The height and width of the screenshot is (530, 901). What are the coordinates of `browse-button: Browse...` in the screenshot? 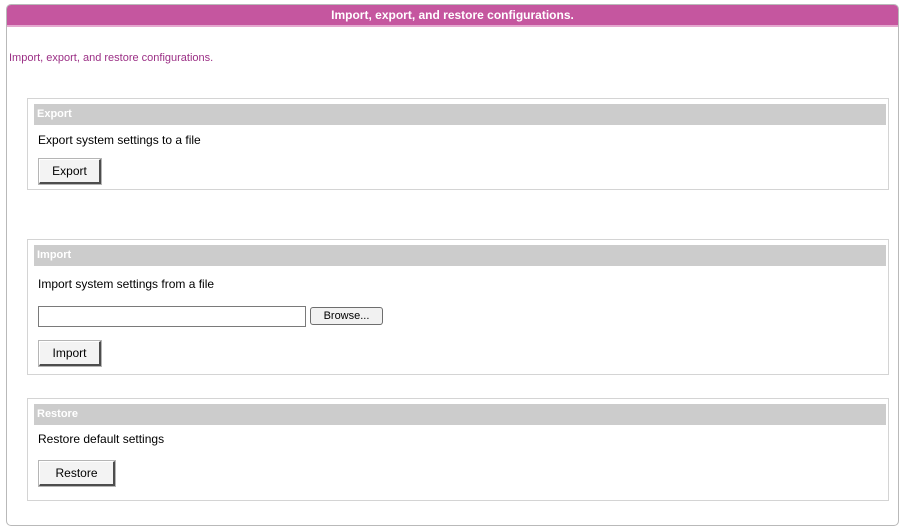 It's located at (346, 316).